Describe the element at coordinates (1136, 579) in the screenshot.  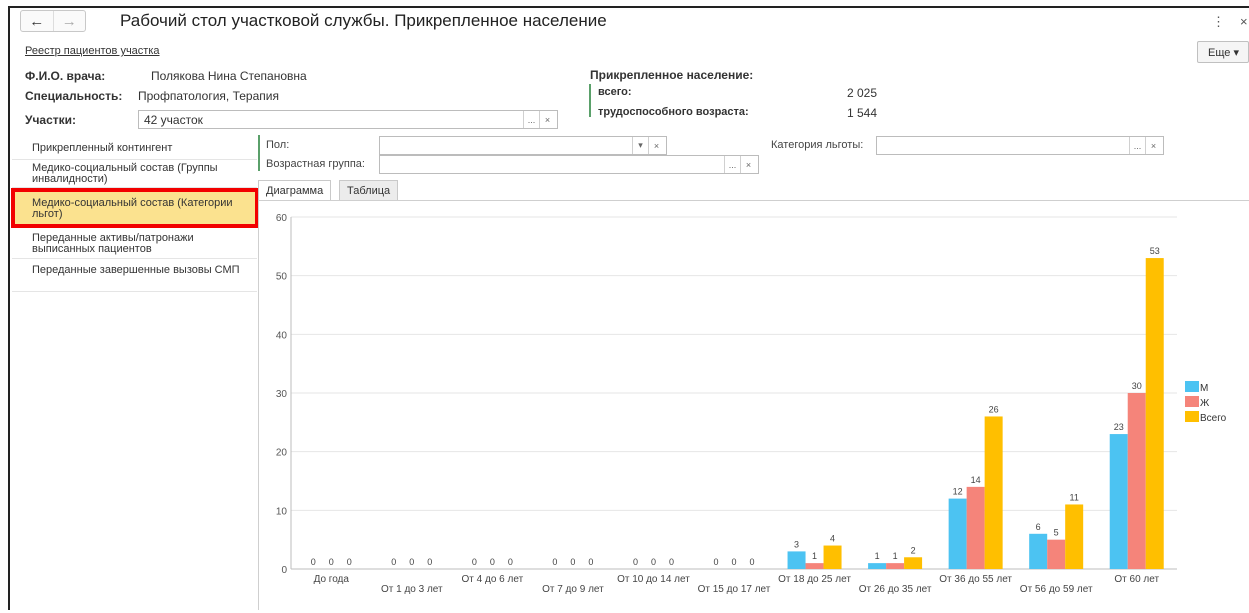
I see `x-tick-label: От 60 лет` at that location.